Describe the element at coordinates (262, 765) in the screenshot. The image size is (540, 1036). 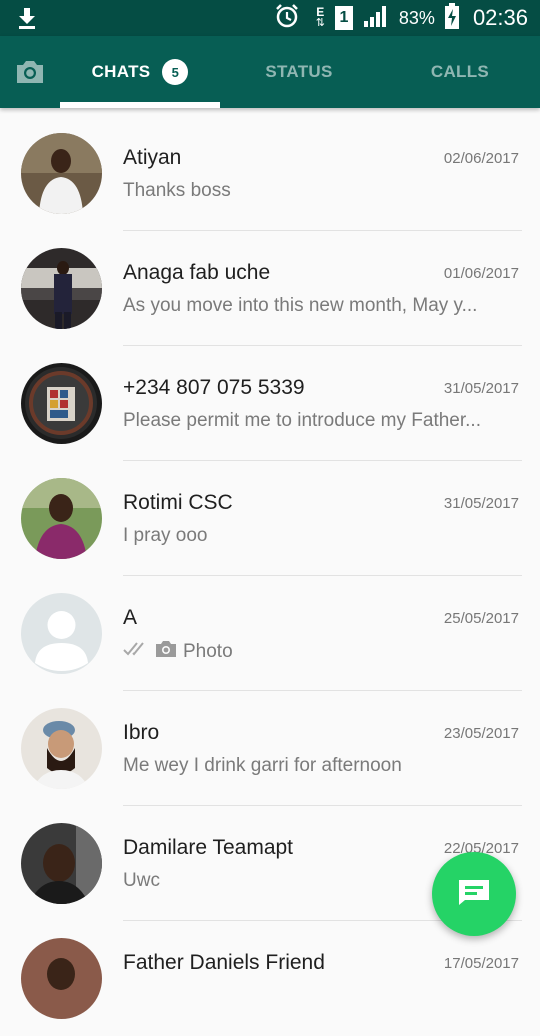
I see `last-message: Me wey I drink garri for afternoon` at that location.